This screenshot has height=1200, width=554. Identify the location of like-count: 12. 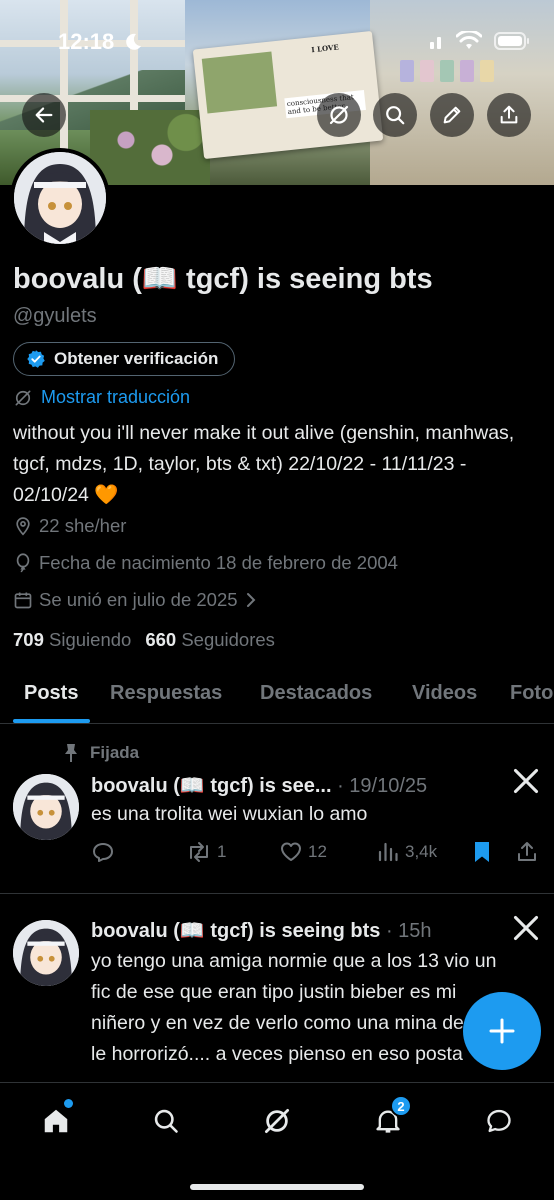
(317, 851).